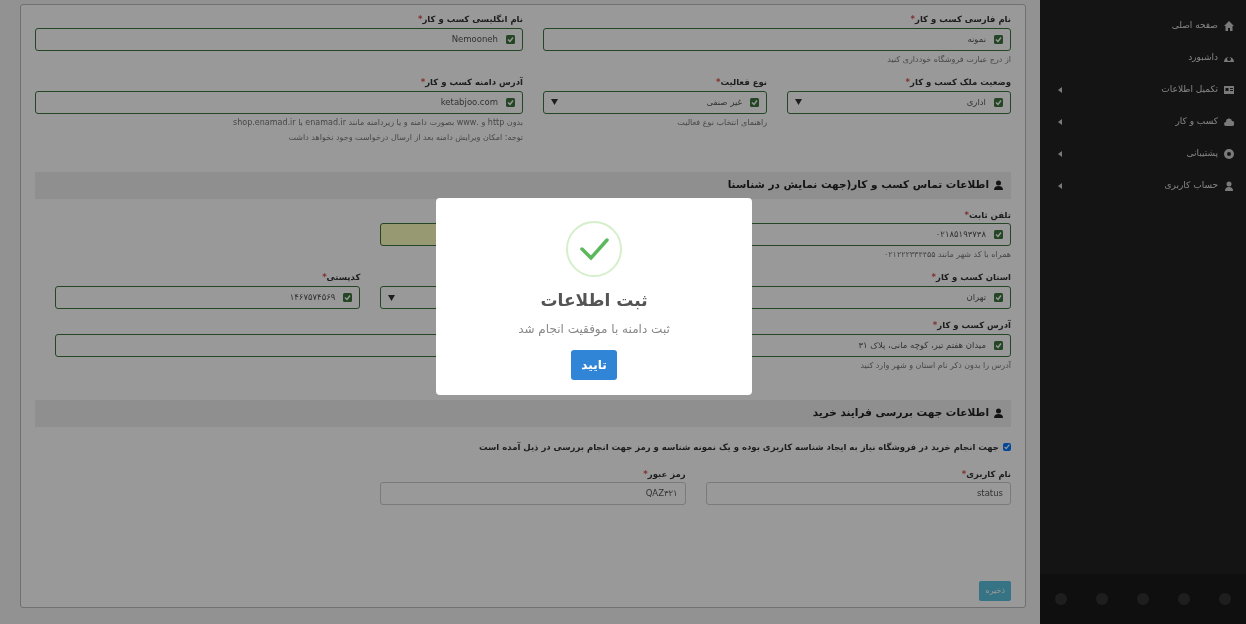 The width and height of the screenshot is (1246, 624). What do you see at coordinates (470, 19) in the screenshot?
I see `field-label: نام انگلیسی کسب و کار*` at bounding box center [470, 19].